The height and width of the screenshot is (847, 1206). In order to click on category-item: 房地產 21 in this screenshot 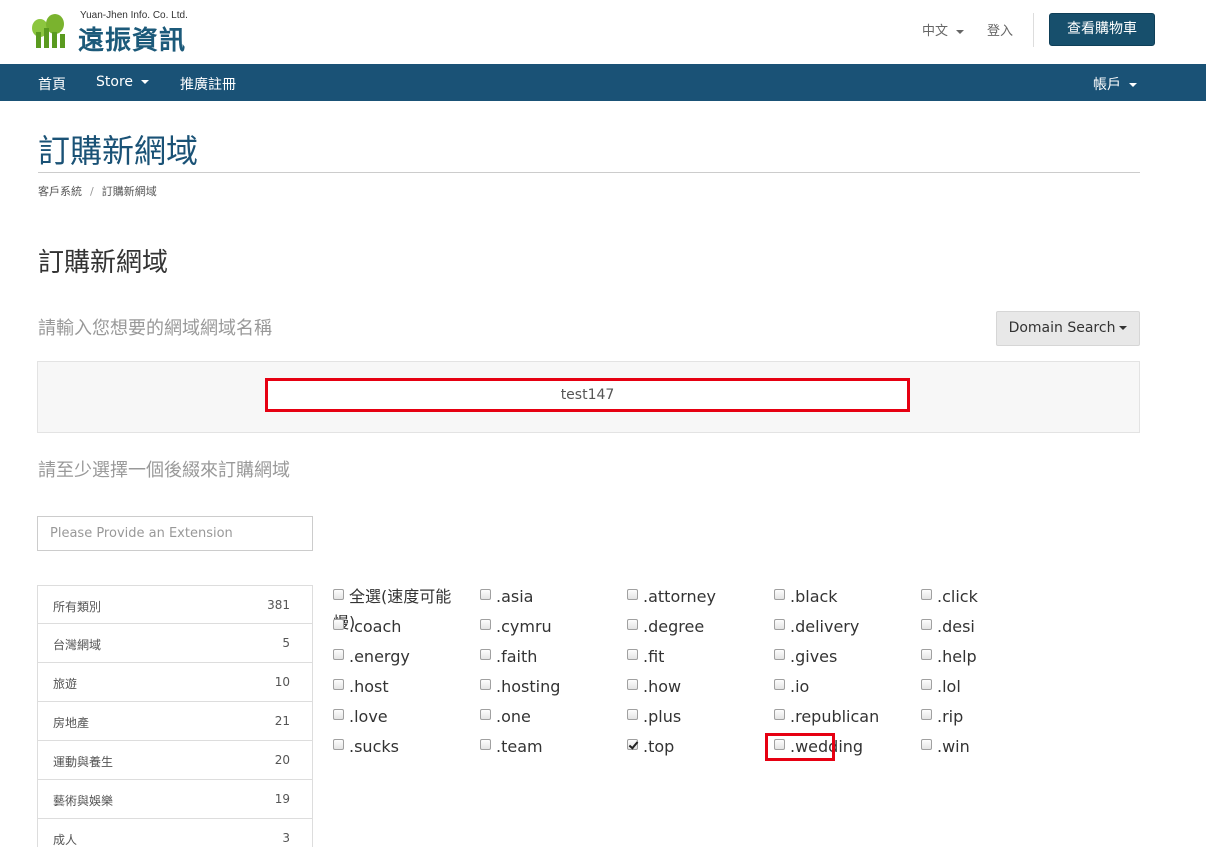, I will do `click(175, 721)`.